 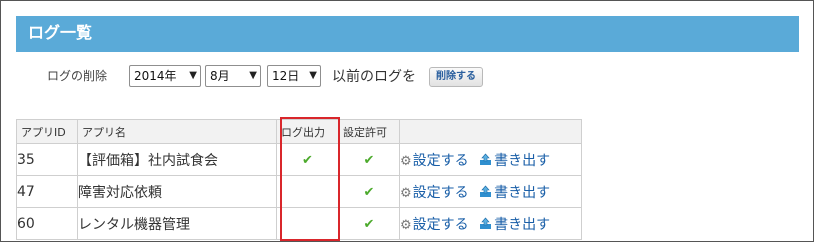 I want to click on app-name-cell: 【評価箱】社内試食会, so click(x=177, y=159).